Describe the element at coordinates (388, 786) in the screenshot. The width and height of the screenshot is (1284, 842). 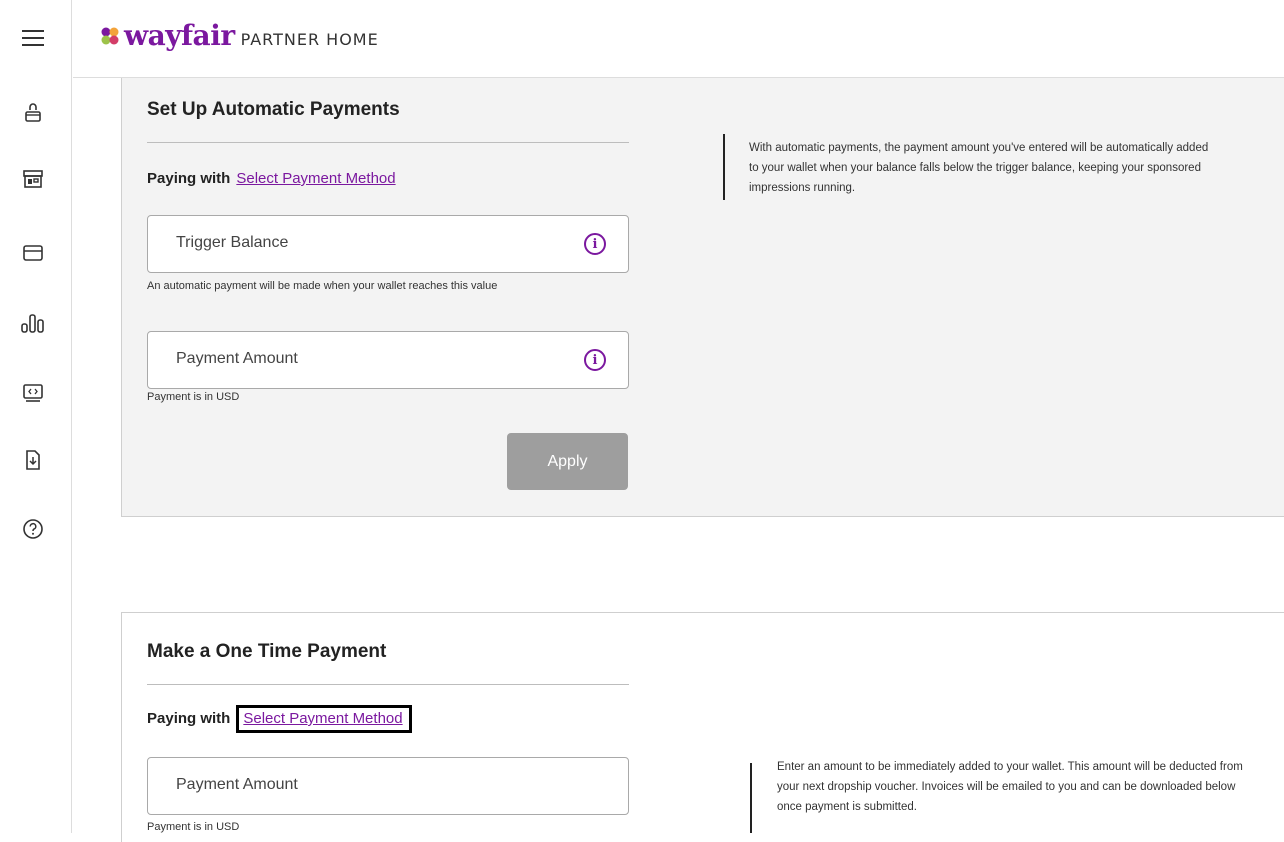
I see `one-time-payment-amount-field: Payment Amount` at that location.